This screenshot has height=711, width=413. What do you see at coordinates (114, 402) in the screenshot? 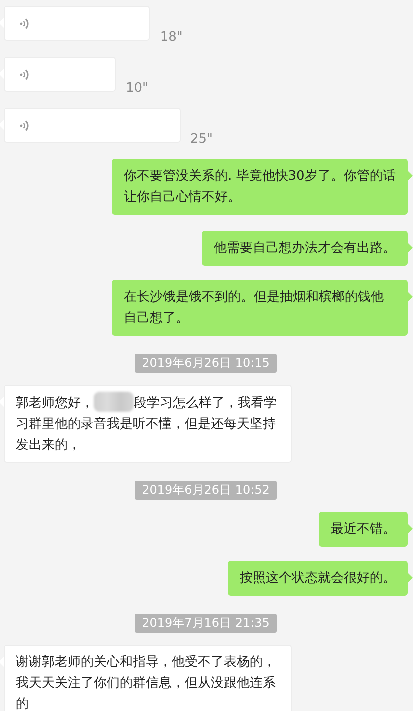
I see `blurred-redaction` at bounding box center [114, 402].